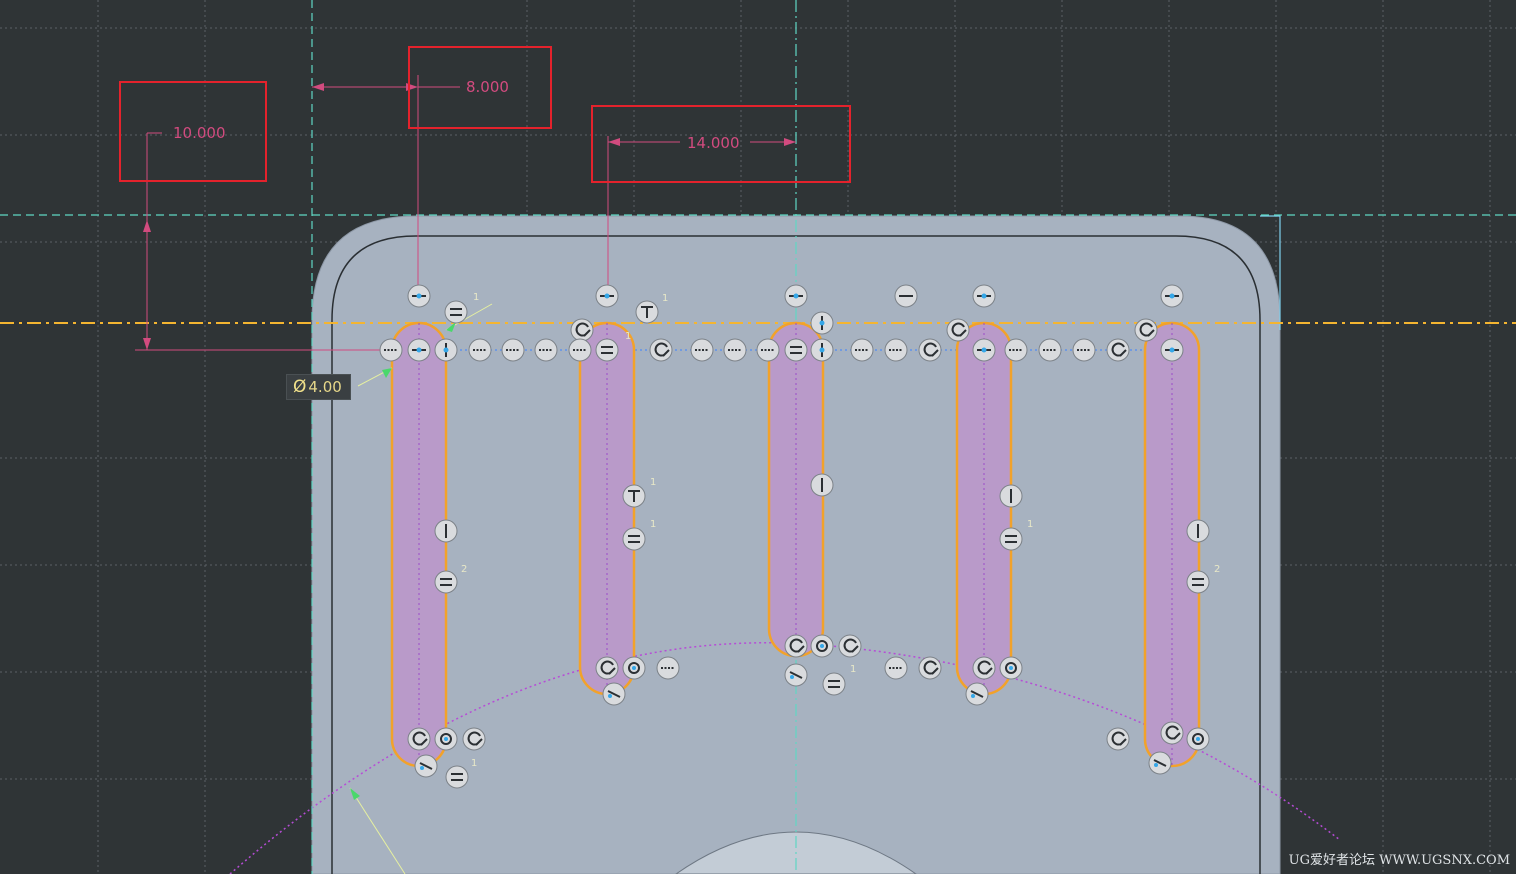  I want to click on diameter-dimension: Ø 4.00, so click(318, 387).